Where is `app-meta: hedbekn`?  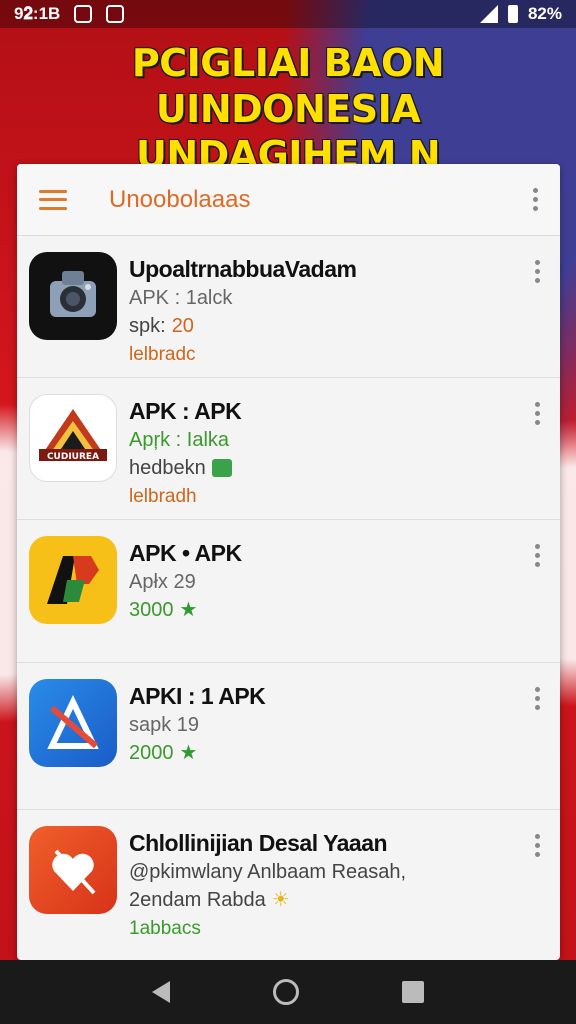 app-meta: hedbekn is located at coordinates (185, 468).